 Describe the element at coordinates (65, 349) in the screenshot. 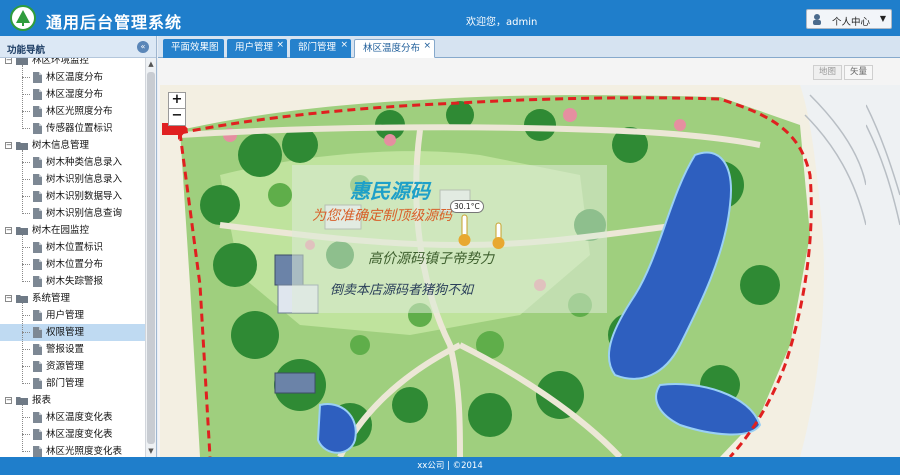

I see `sidebar-item-label: 警报设置` at that location.